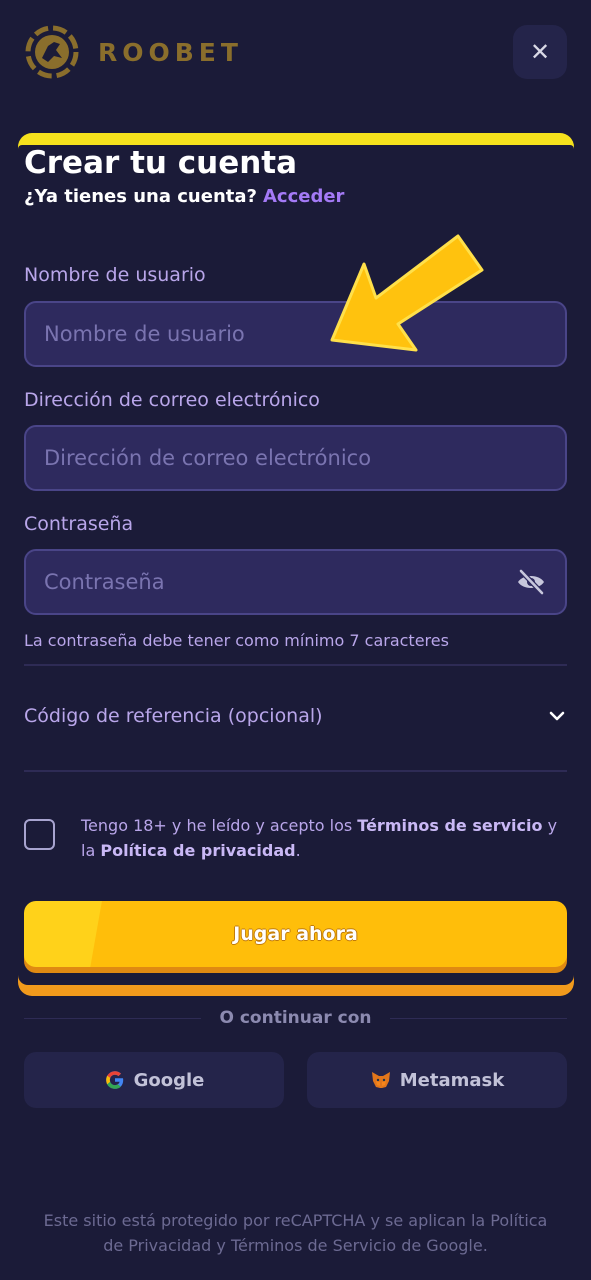  What do you see at coordinates (303, 196) in the screenshot?
I see `login-link: Acceder` at bounding box center [303, 196].